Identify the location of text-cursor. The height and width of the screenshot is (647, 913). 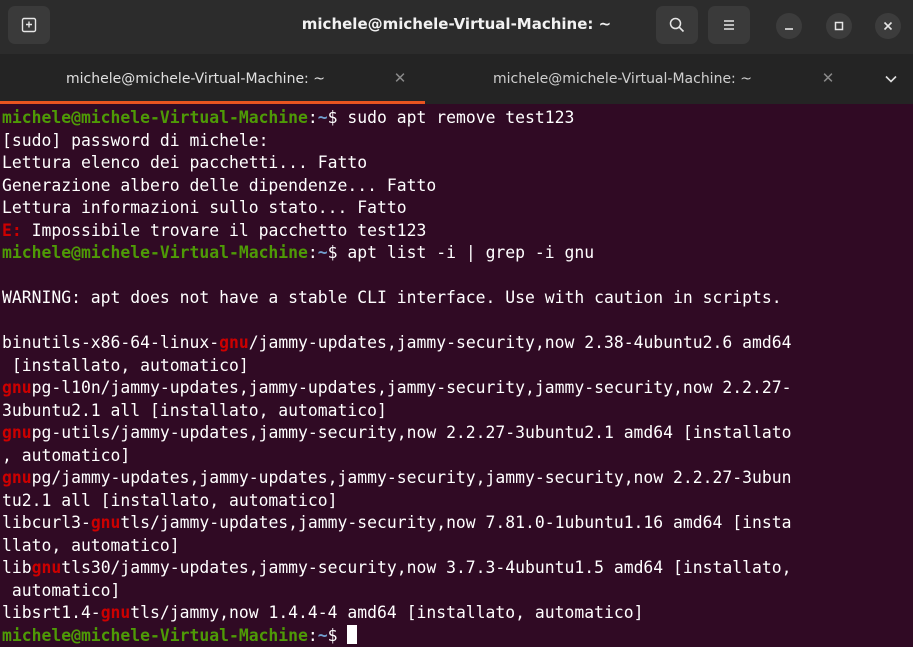
(352, 634).